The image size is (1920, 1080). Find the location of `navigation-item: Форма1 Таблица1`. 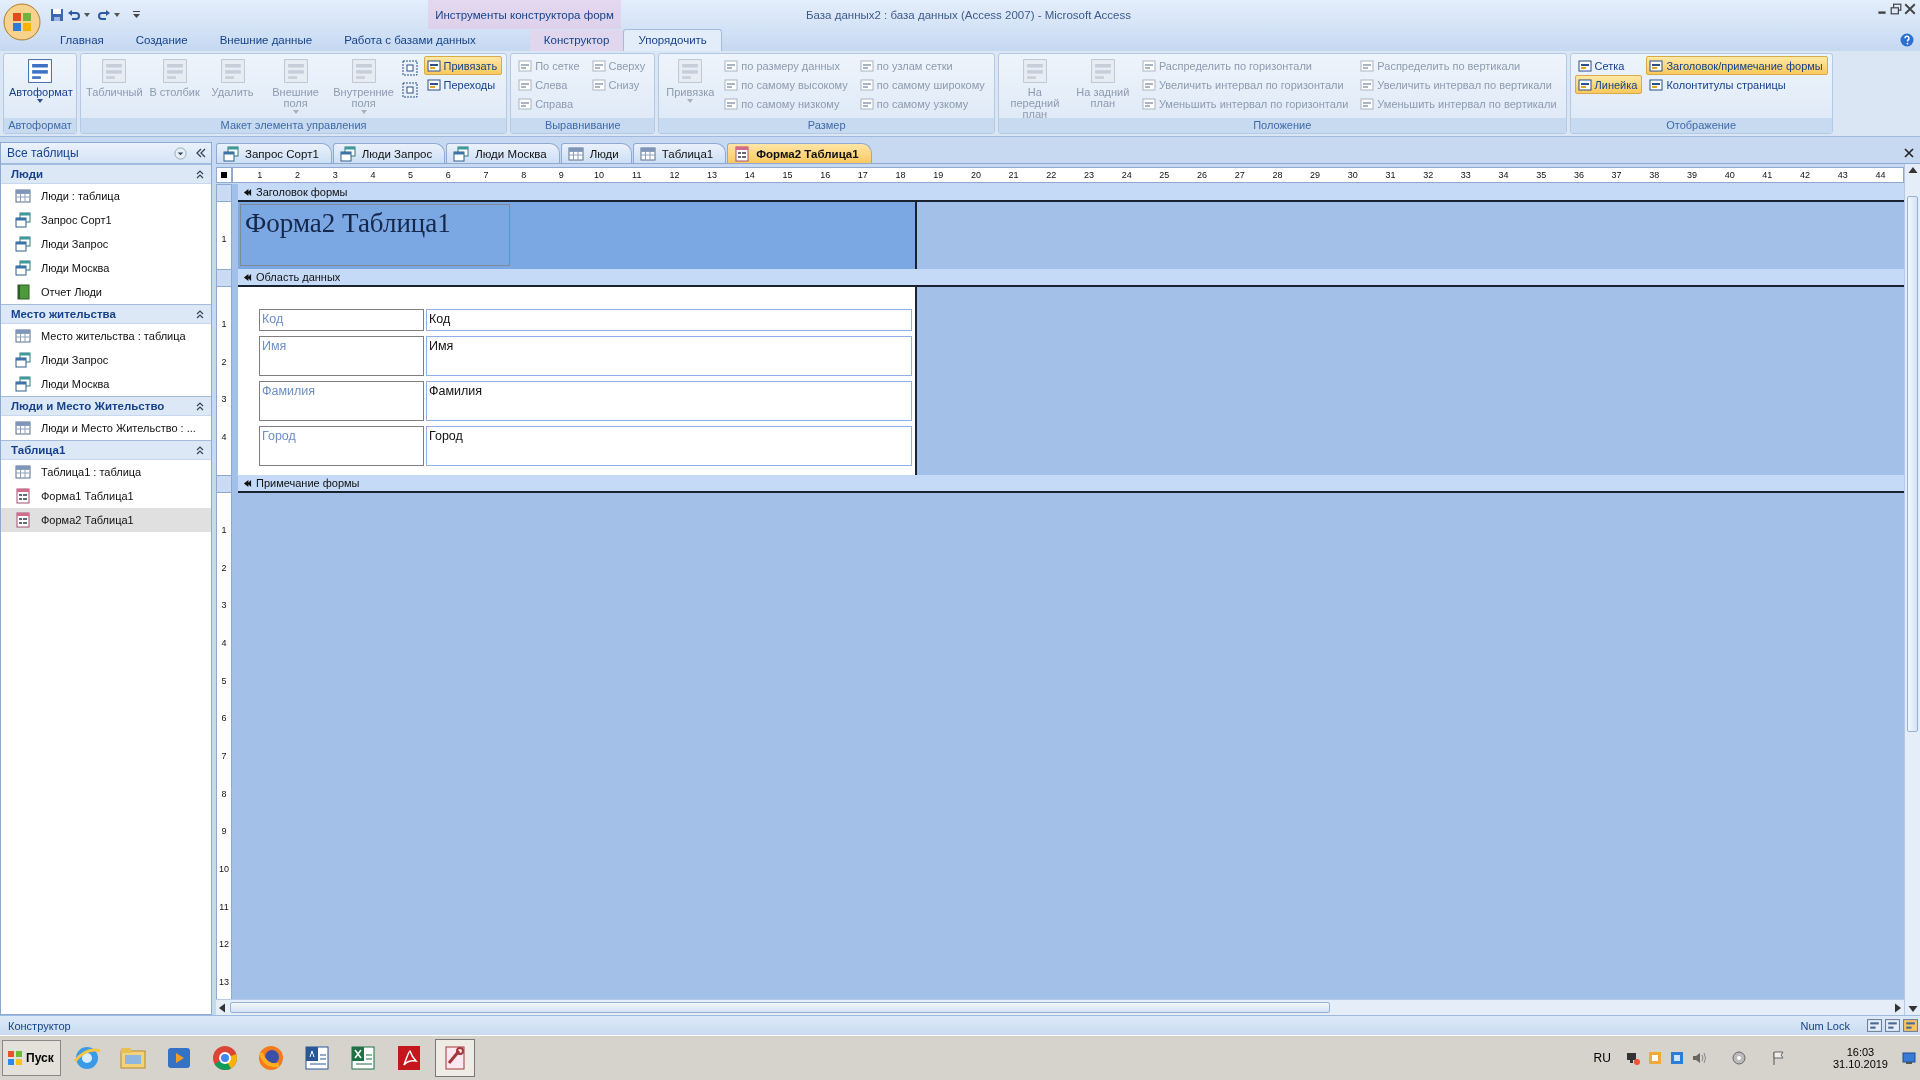

navigation-item: Форма1 Таблица1 is located at coordinates (106, 496).